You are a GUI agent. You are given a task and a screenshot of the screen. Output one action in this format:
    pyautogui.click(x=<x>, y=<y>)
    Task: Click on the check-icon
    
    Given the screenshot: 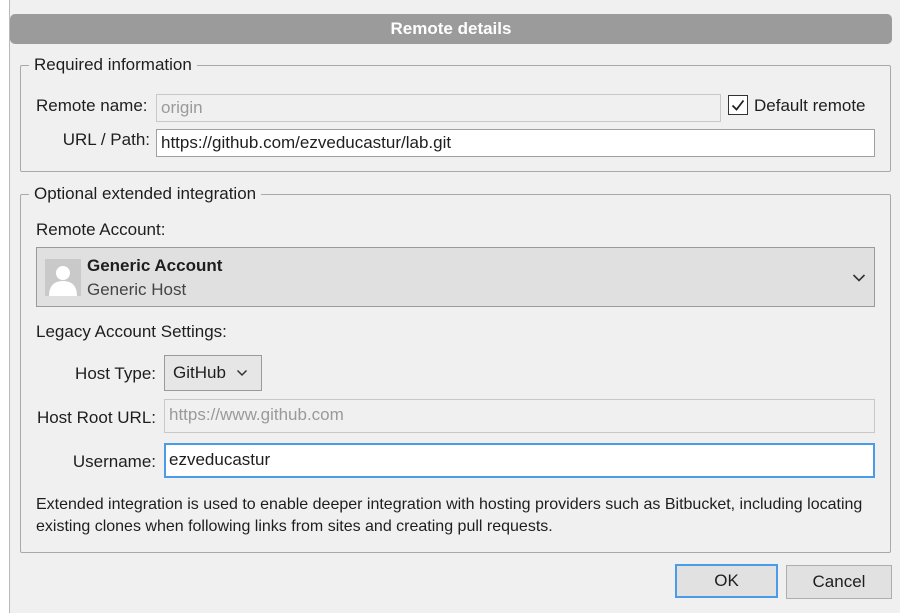 What is the action you would take?
    pyautogui.click(x=738, y=105)
    